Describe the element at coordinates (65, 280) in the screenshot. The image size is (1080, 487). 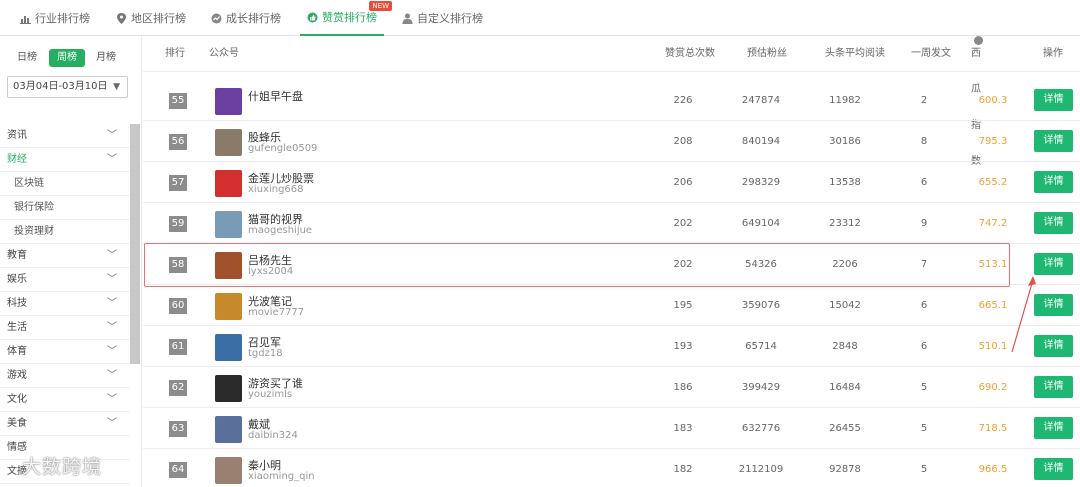
I see `sidebar-category-item: 娱乐 ﹀` at that location.